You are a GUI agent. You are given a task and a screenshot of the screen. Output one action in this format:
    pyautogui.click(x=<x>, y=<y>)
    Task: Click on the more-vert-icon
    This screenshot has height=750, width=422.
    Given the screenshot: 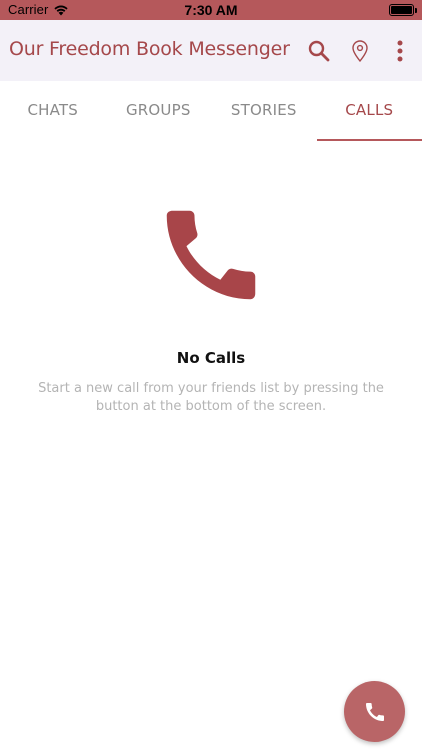 What is the action you would take?
    pyautogui.click(x=400, y=51)
    